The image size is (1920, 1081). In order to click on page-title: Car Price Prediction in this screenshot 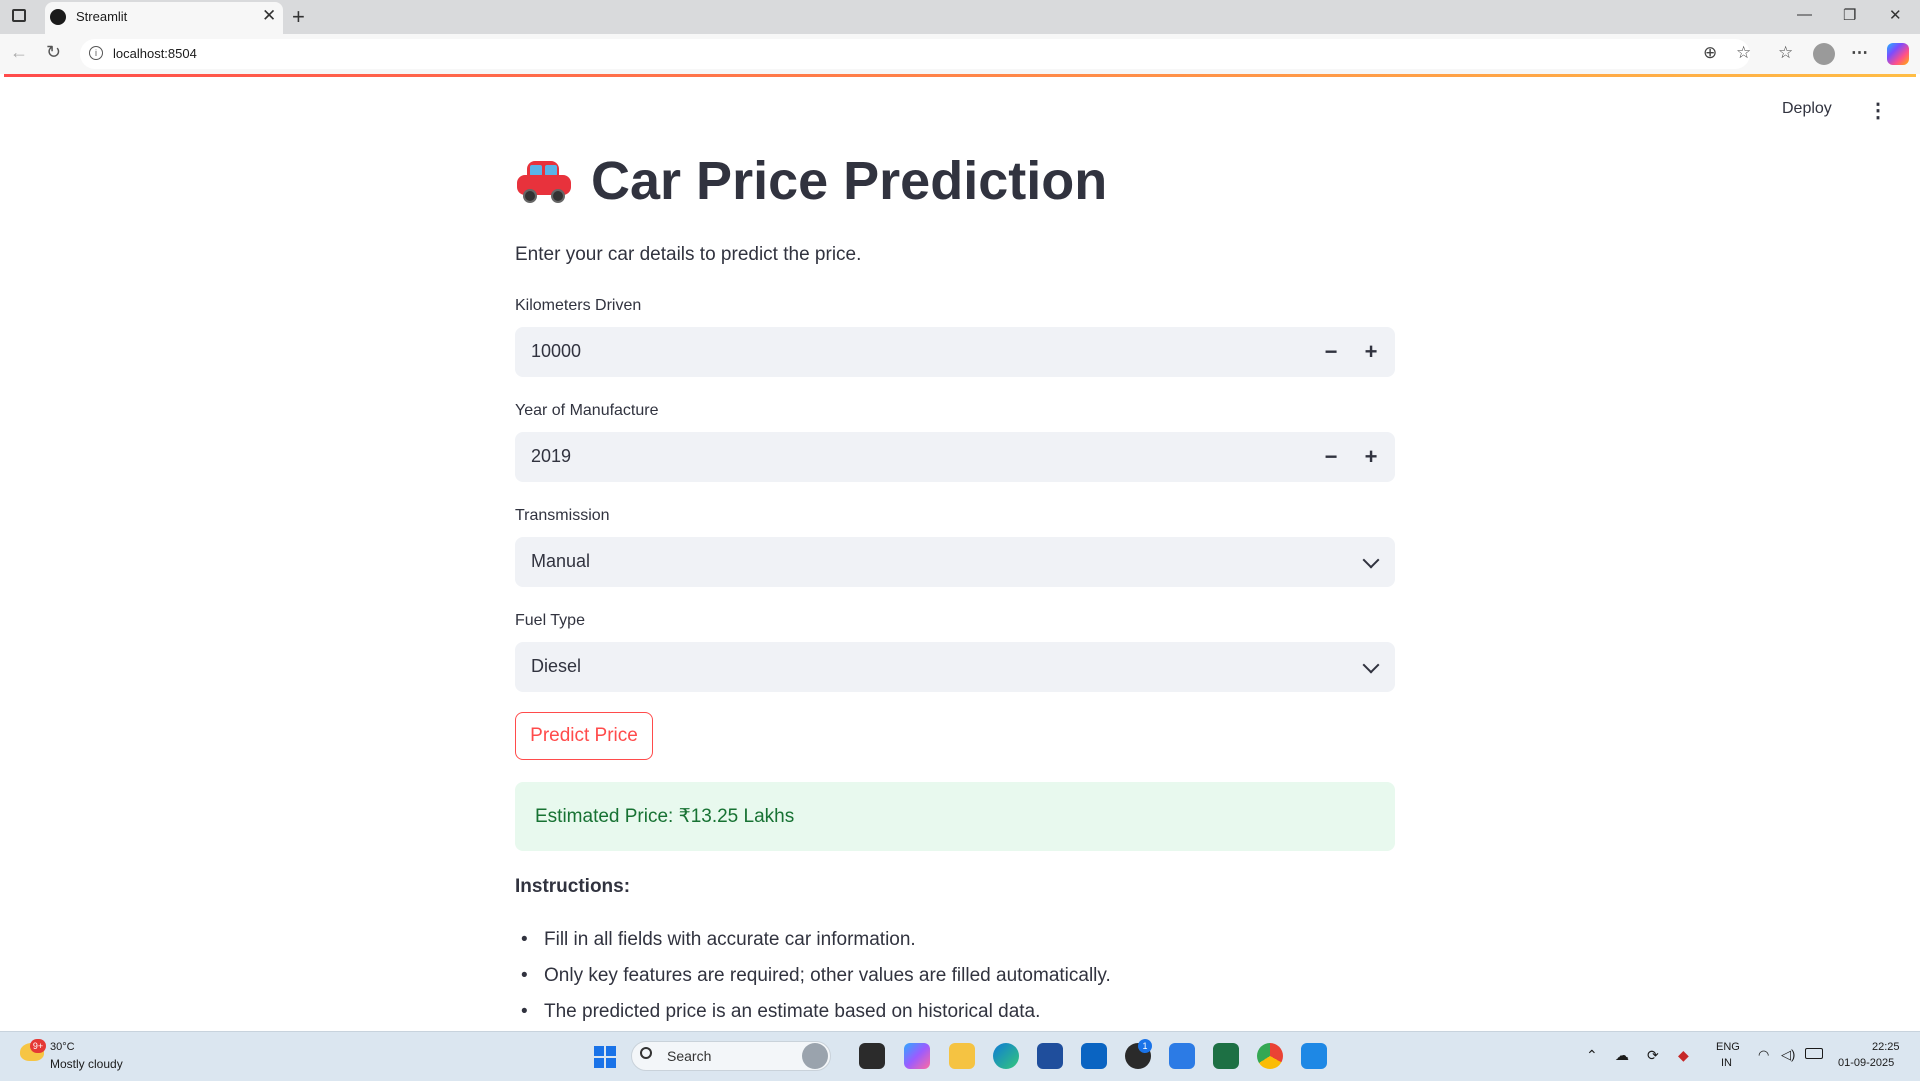, I will do `click(811, 181)`.